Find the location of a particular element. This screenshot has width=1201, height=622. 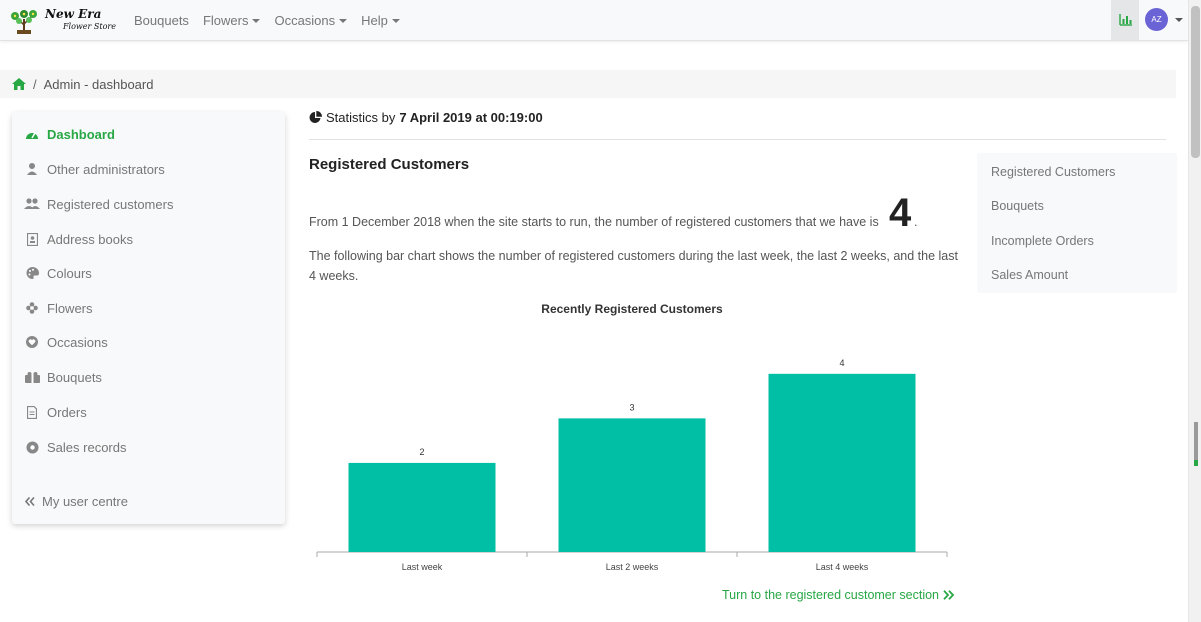

nav-help-label: Help is located at coordinates (374, 20).